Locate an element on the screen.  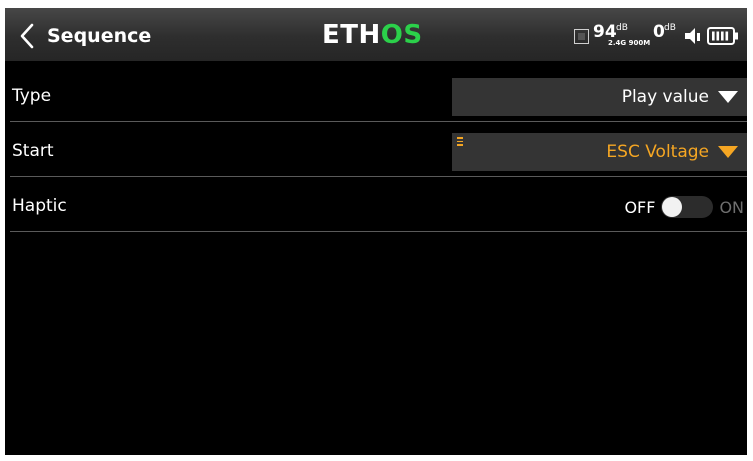
header-bar: Sequence ETHOS 94 dB 2.4G 900M 0 dB is located at coordinates (376, 34).